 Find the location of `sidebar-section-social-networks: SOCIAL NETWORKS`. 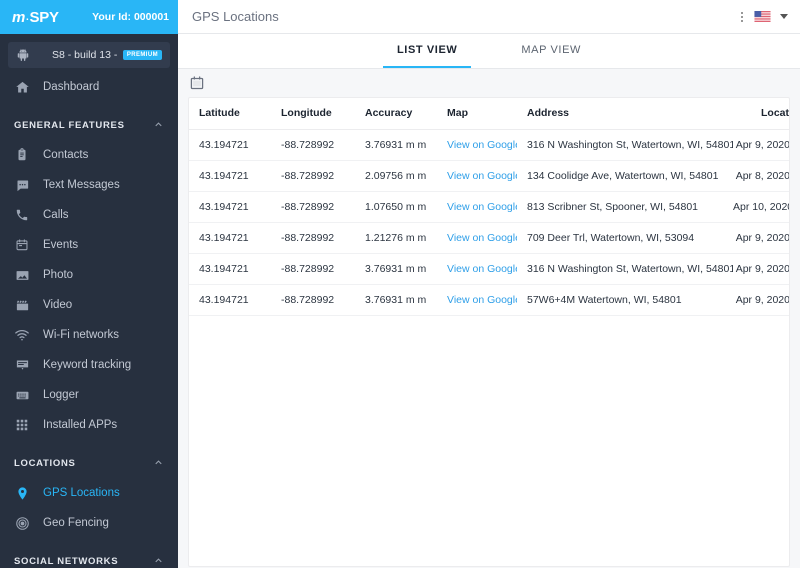

sidebar-section-social-networks: SOCIAL NETWORKS is located at coordinates (89, 557).